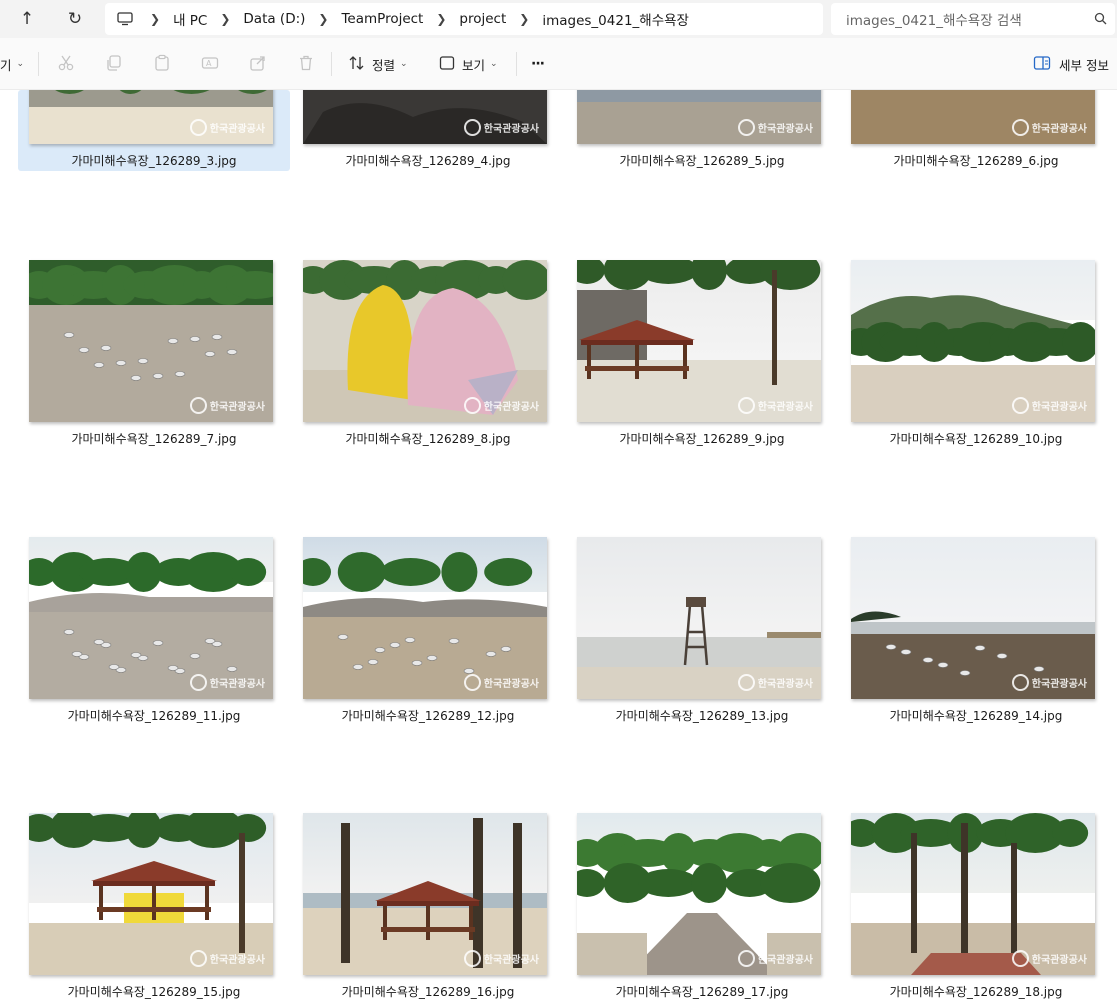 The width and height of the screenshot is (1117, 1004). Describe the element at coordinates (1100, 20) in the screenshot. I see `search-icon` at that location.